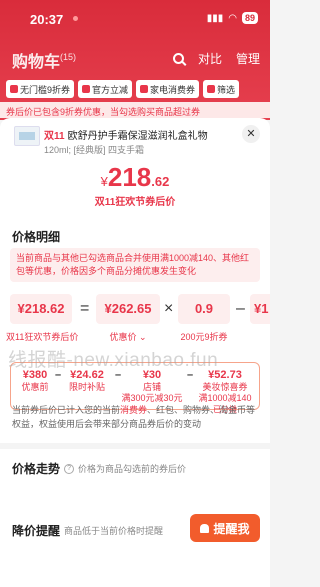 This screenshot has height=587, width=320. What do you see at coordinates (152, 386) in the screenshot?
I see `breakdown-shop: ¥30 店铺 满300元减30元` at bounding box center [152, 386].